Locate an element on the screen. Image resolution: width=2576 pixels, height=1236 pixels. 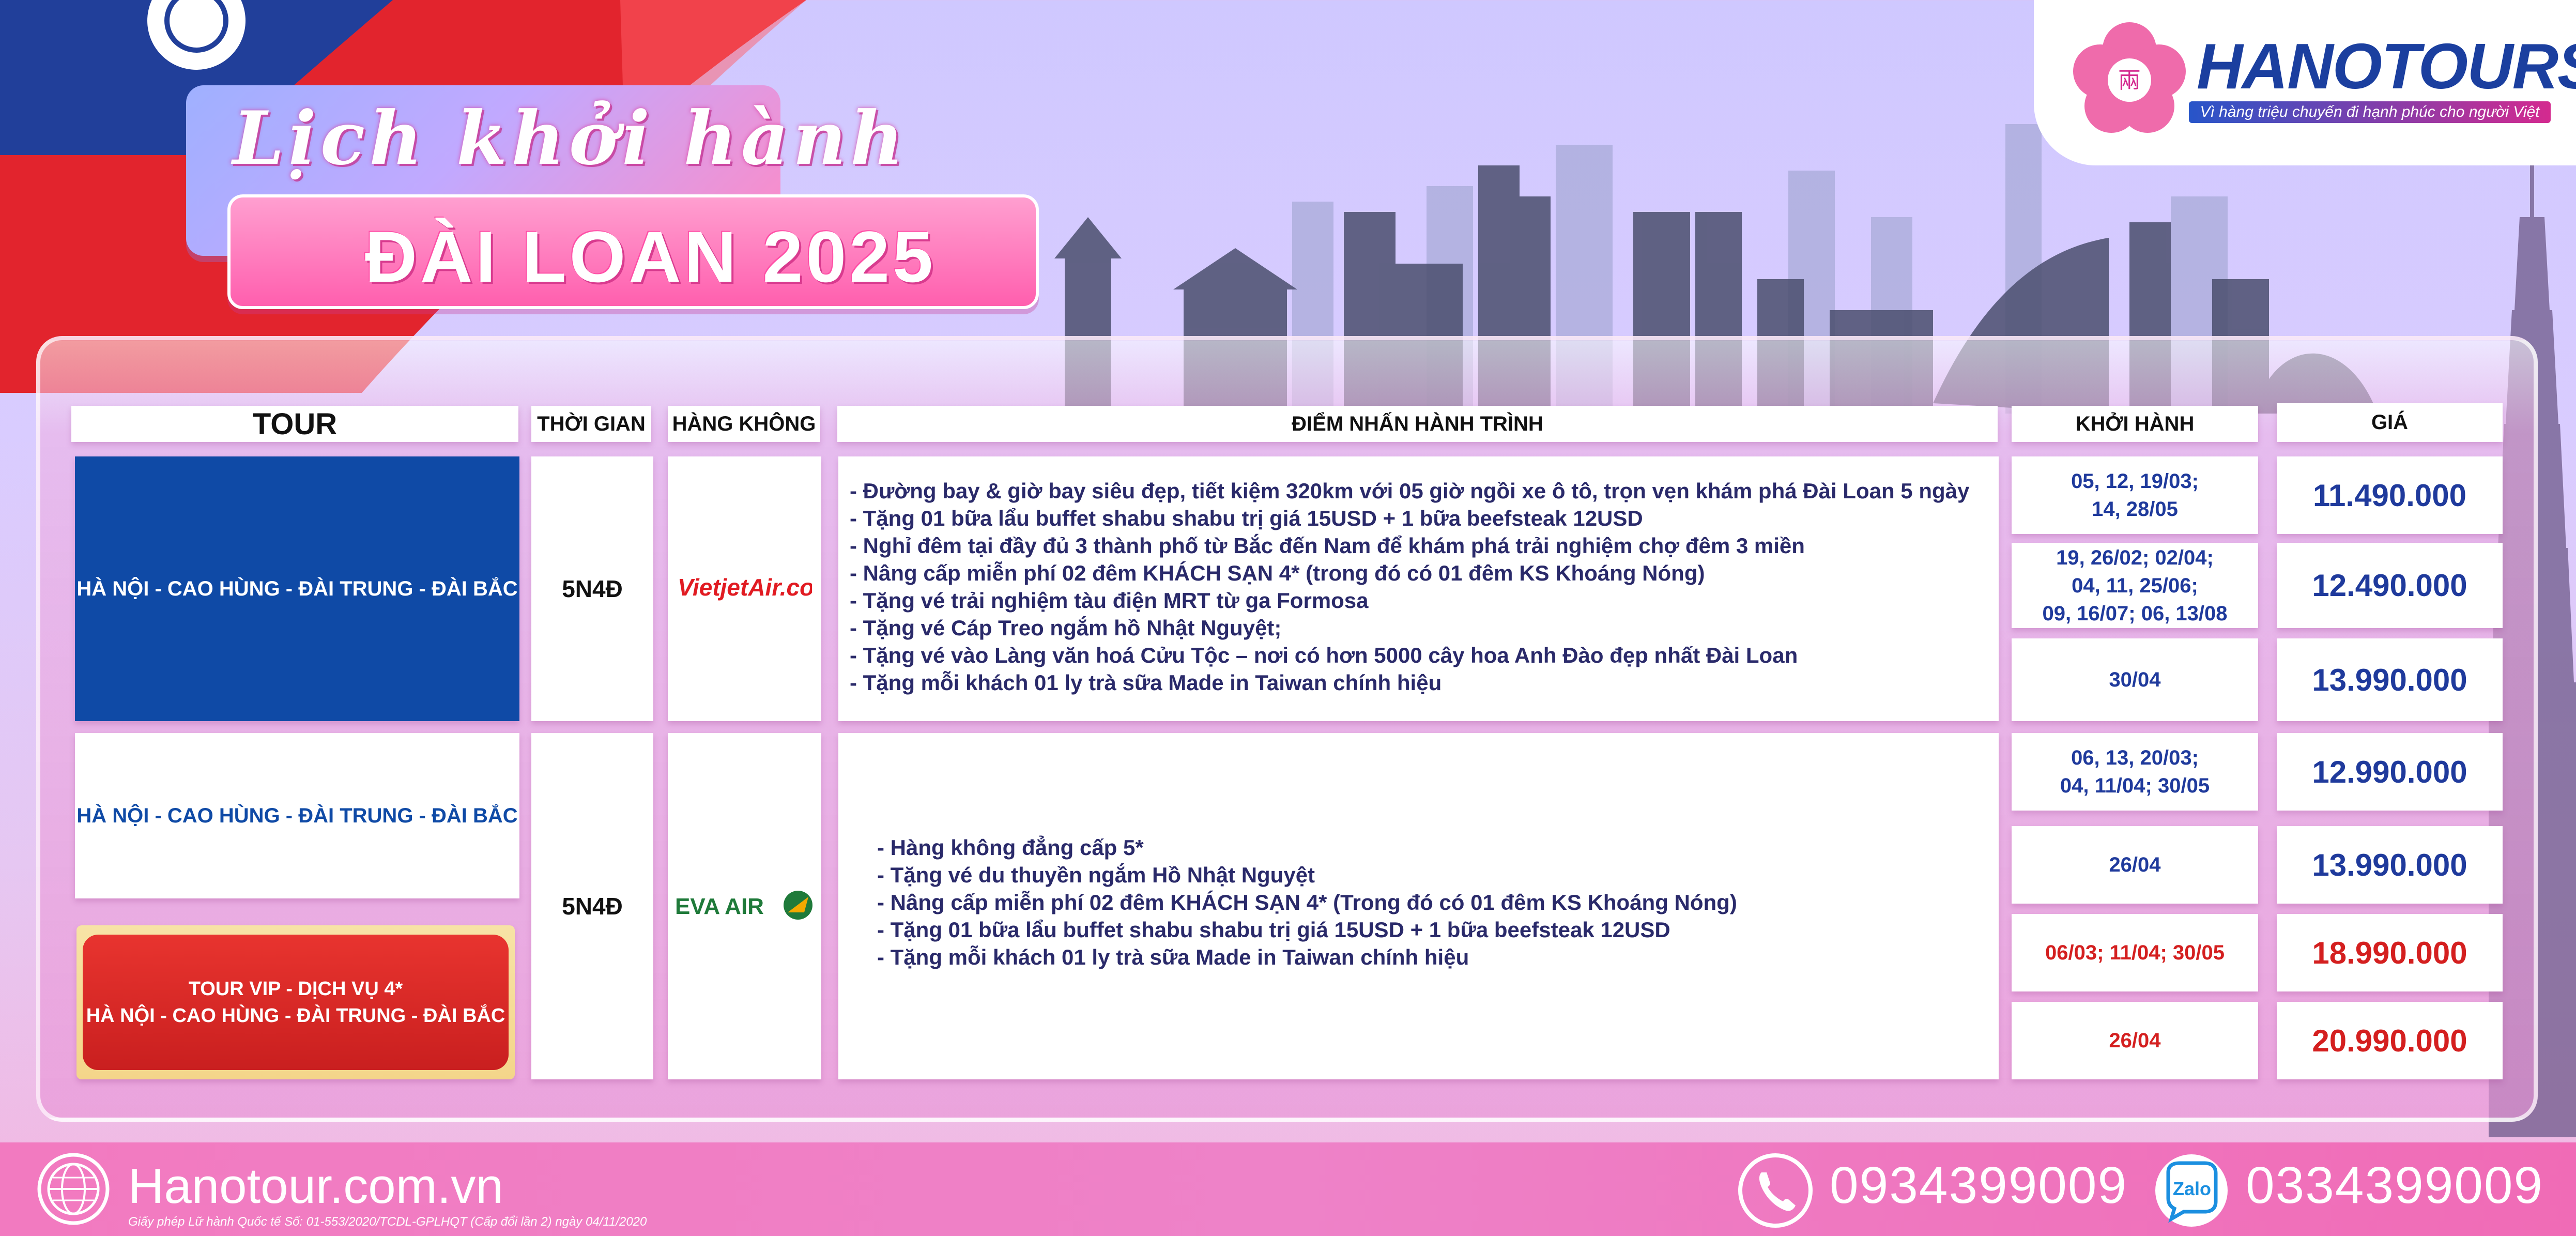
price-value: 12.990.000 is located at coordinates (2390, 771).